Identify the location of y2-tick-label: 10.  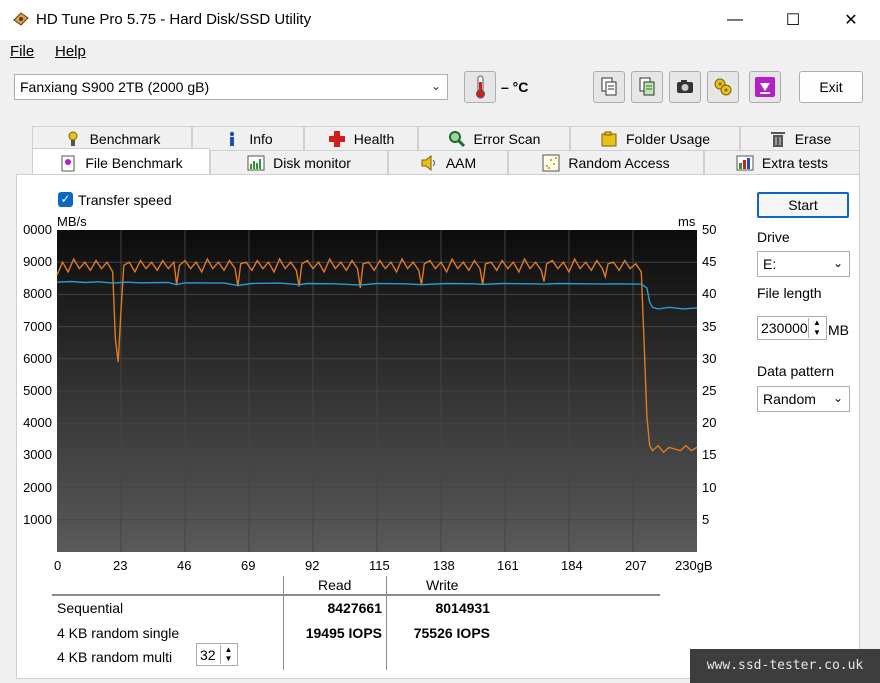
(709, 487).